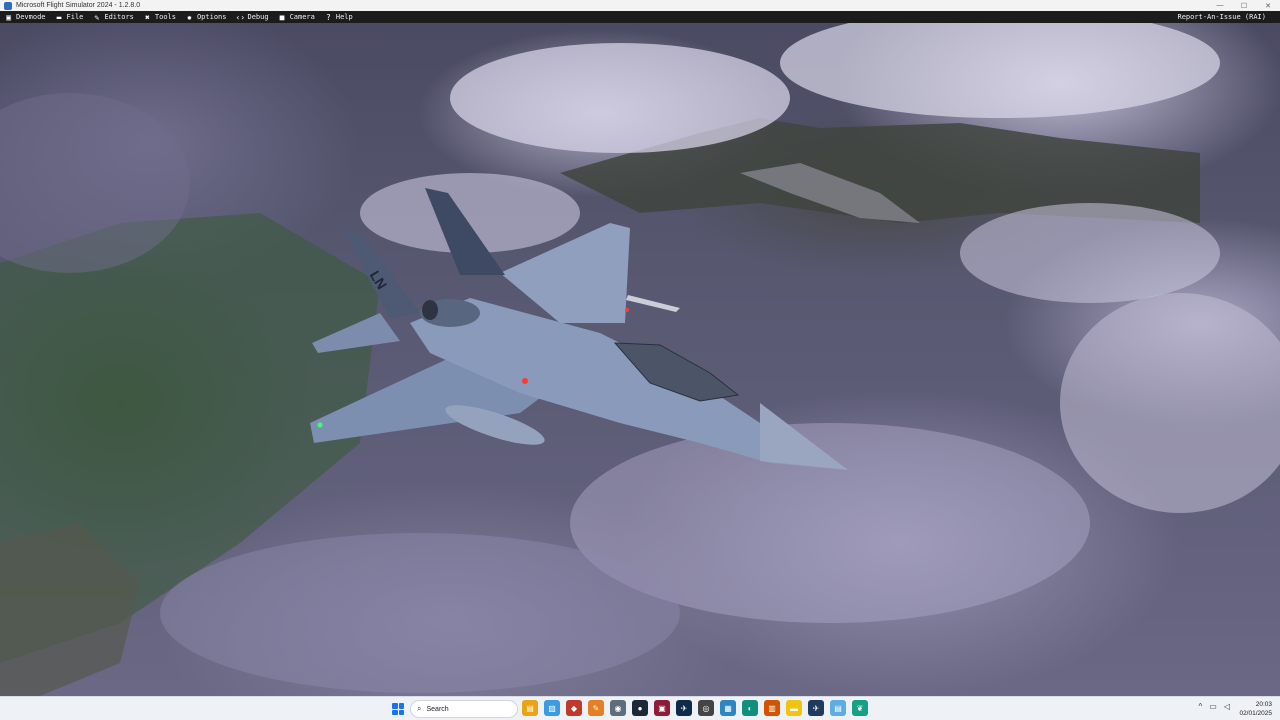  What do you see at coordinates (574, 708) in the screenshot?
I see `app-red-icon: ◆` at bounding box center [574, 708].